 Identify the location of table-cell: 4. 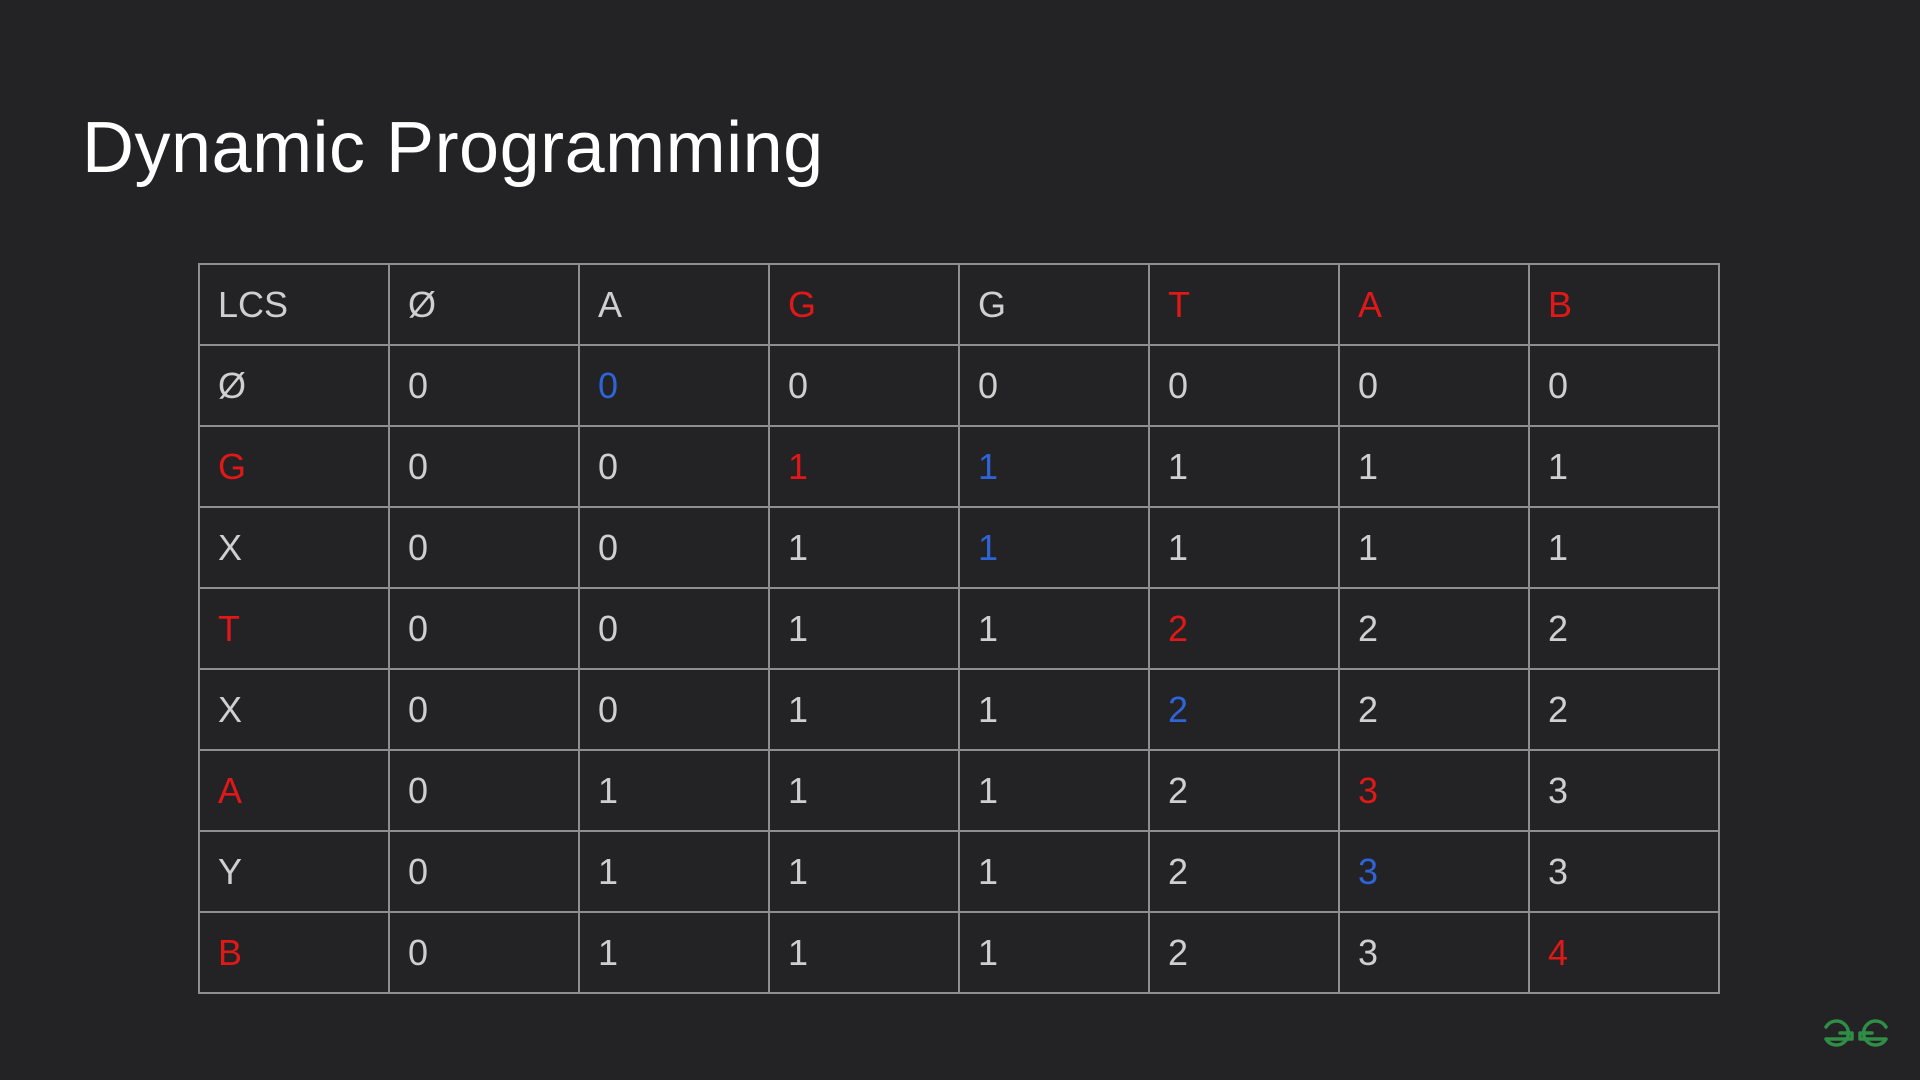
(1624, 952).